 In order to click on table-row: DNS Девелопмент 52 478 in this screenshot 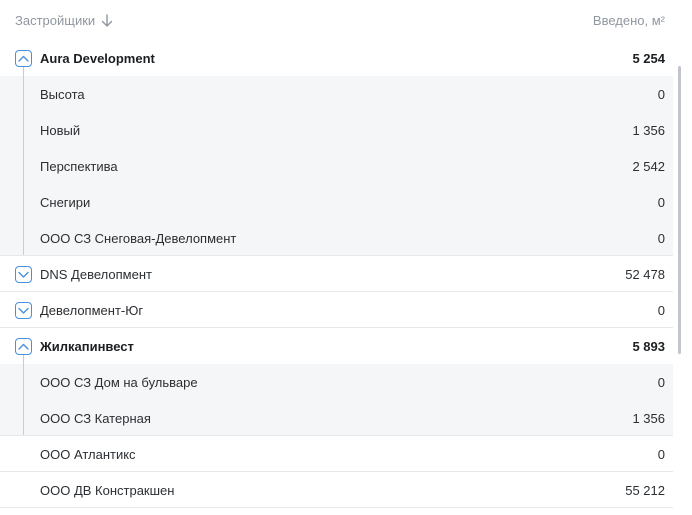, I will do `click(336, 274)`.